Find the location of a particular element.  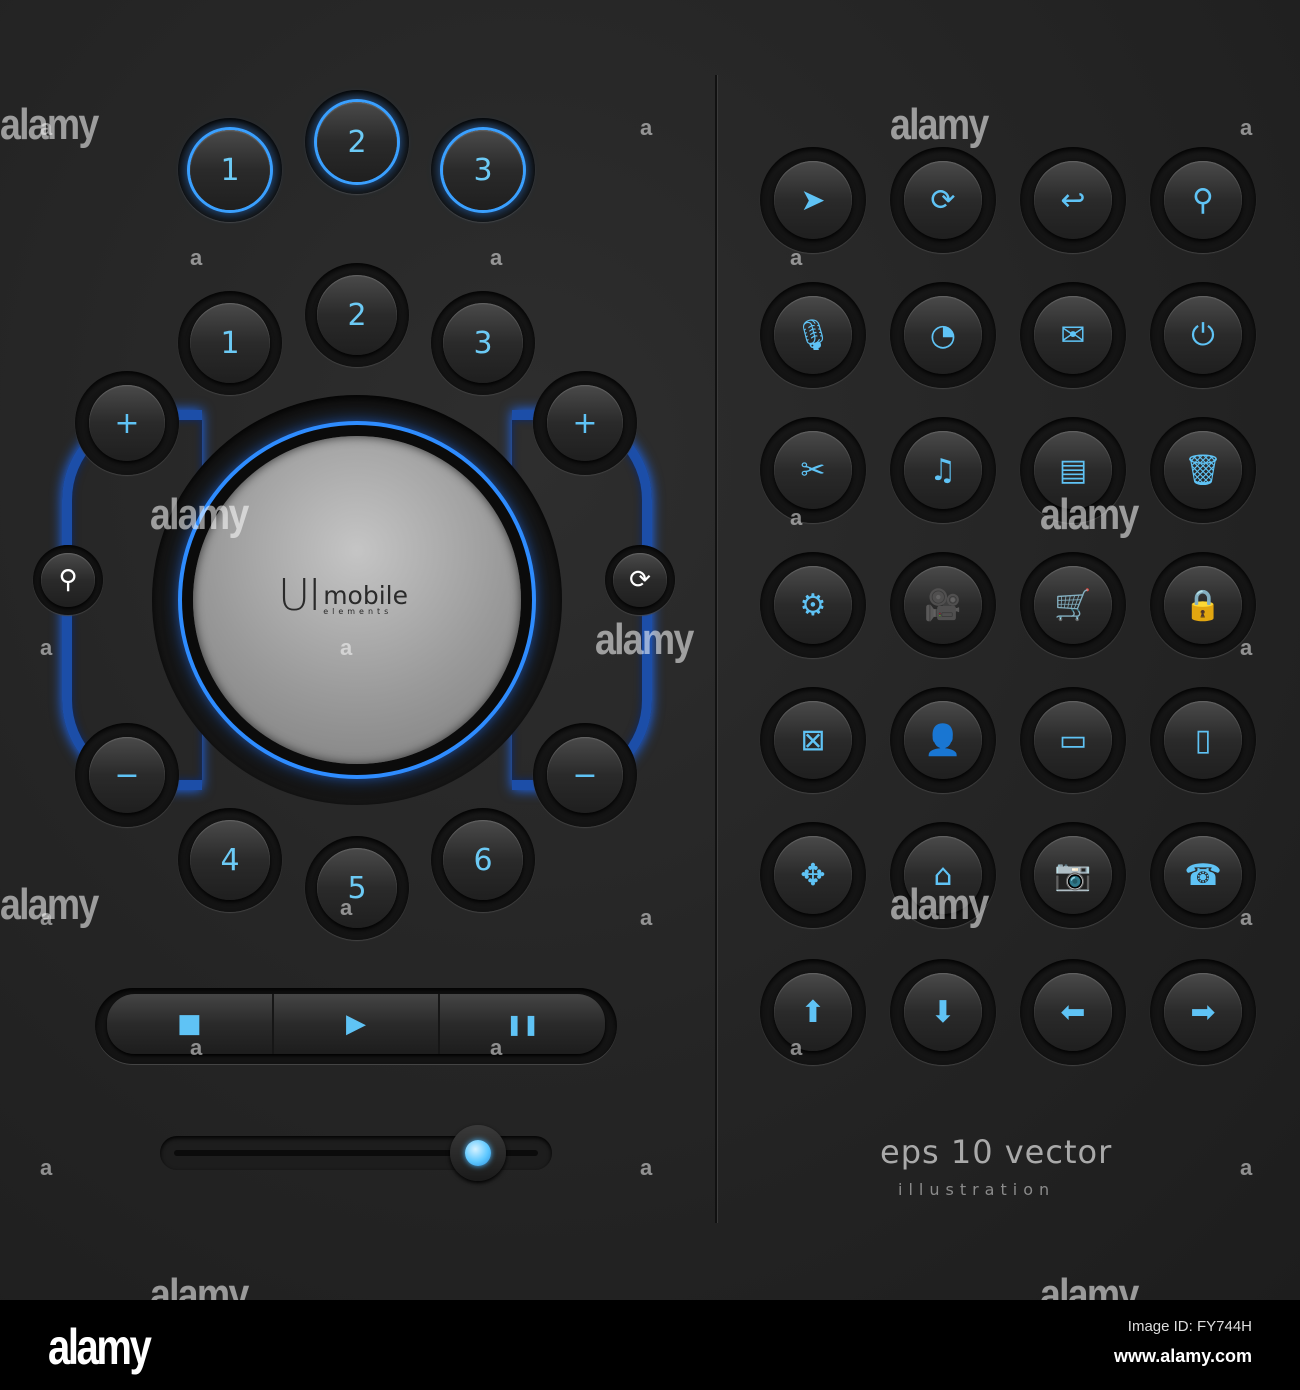

center-button: UI mobile elements is located at coordinates (357, 600).